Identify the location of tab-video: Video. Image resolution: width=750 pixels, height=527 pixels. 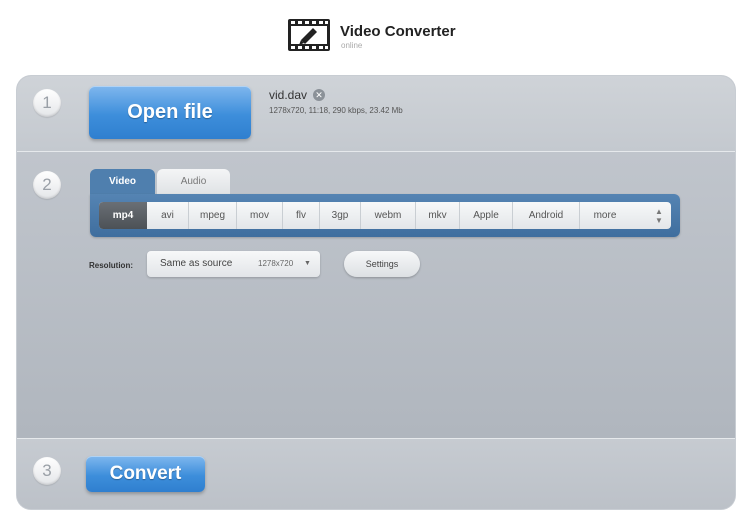
(122, 182).